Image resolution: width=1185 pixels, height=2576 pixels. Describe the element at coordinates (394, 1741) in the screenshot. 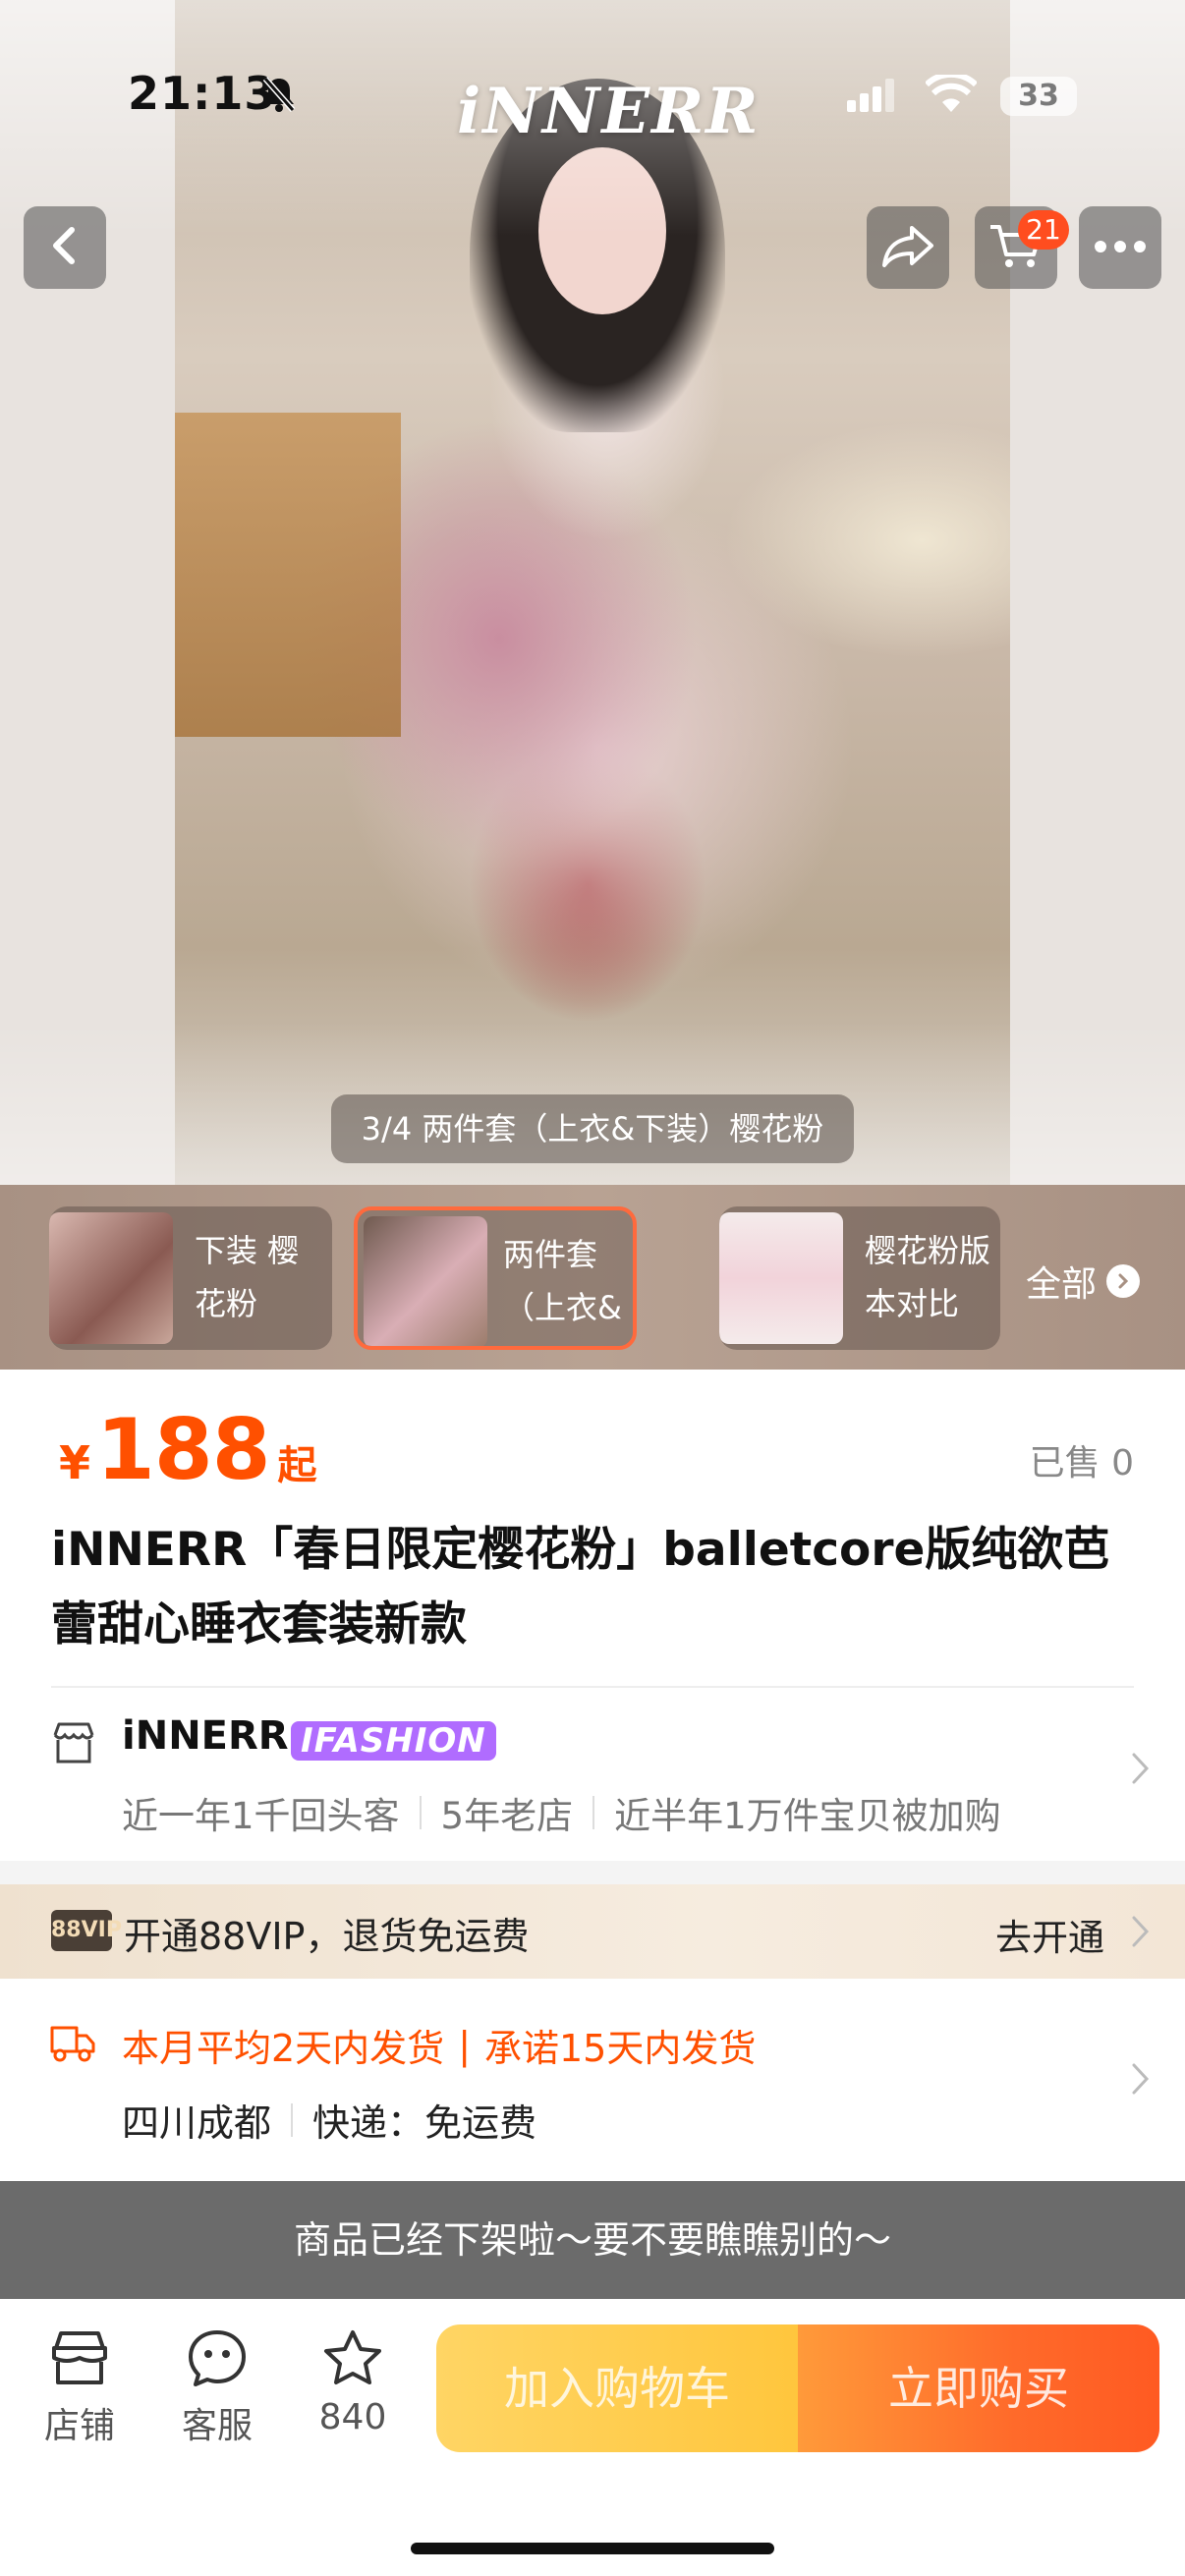

I see `shop-badge: IFASHION` at that location.